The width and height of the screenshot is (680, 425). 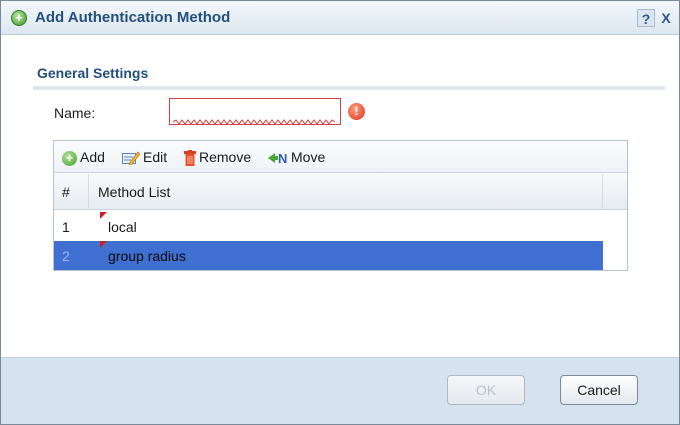 I want to click on column-header-method-list: Method List, so click(x=134, y=192).